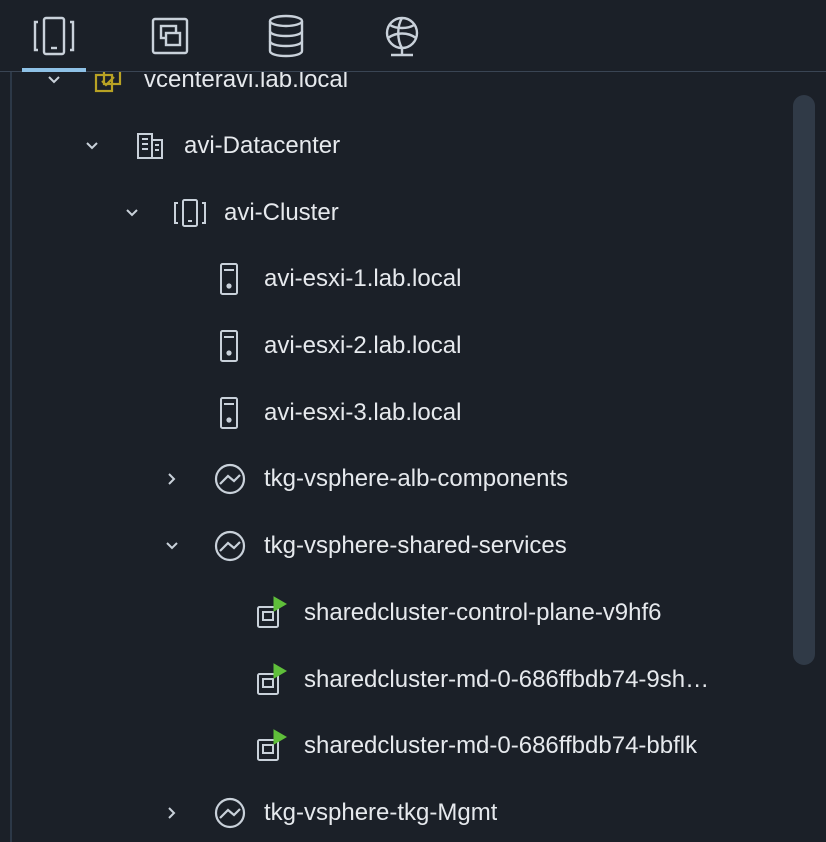 The width and height of the screenshot is (826, 842). What do you see at coordinates (381, 812) in the screenshot?
I see `tree-node-label: tkg-vsphere-tkg-Mgmt` at bounding box center [381, 812].